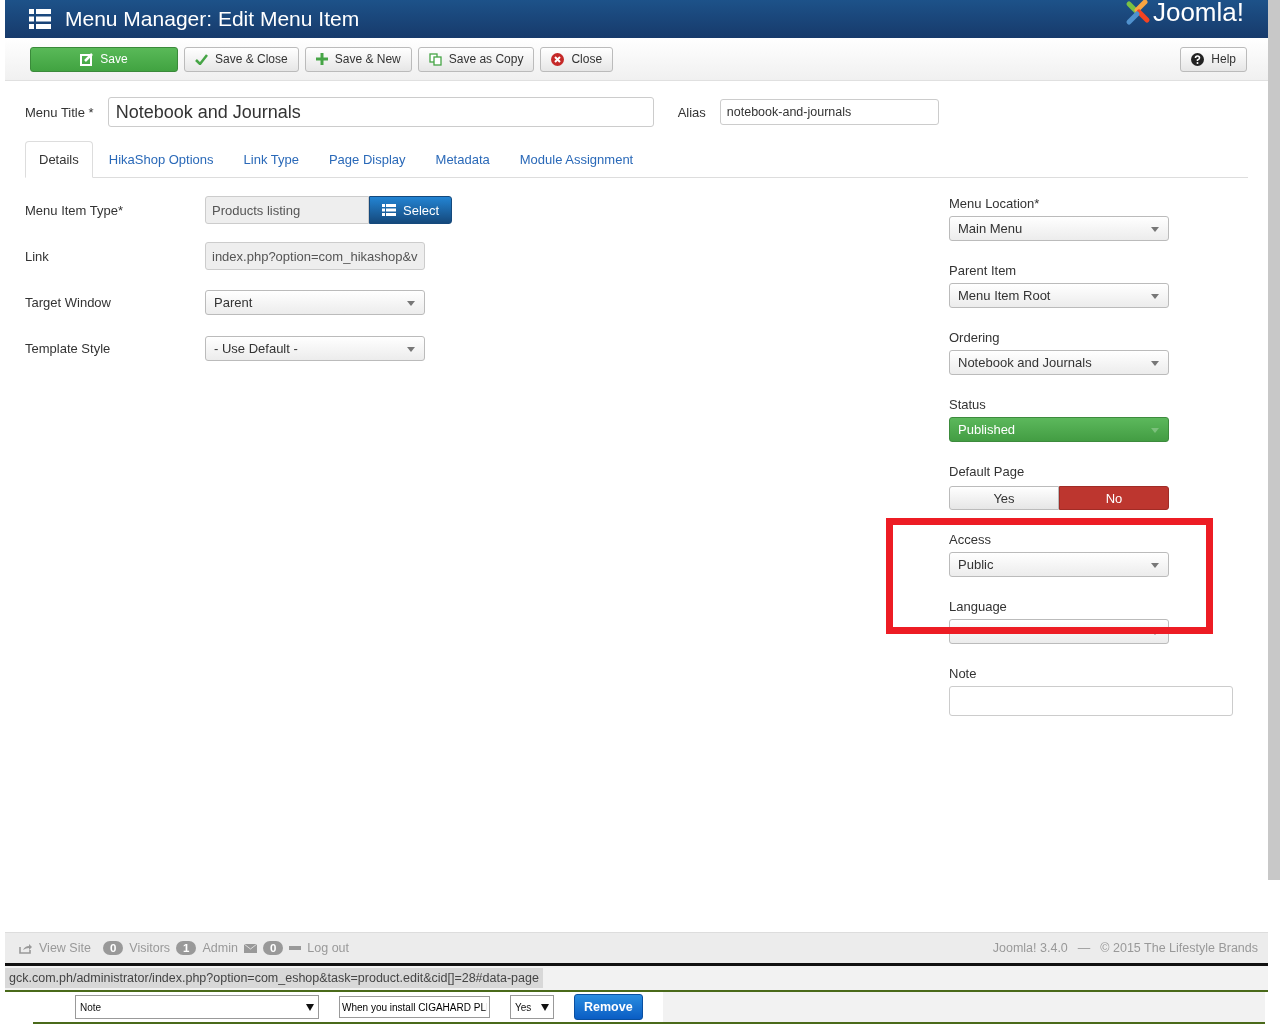 This screenshot has width=1280, height=1024. I want to click on toggle-option: Yes, so click(1004, 498).